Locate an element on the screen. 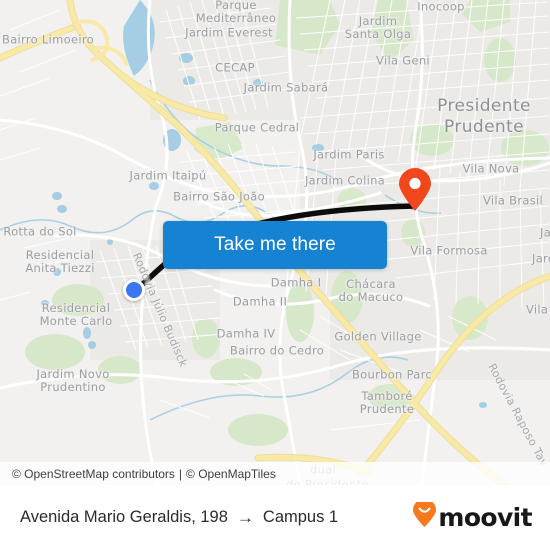  moovit-pin-smile-icon is located at coordinates (424, 515).